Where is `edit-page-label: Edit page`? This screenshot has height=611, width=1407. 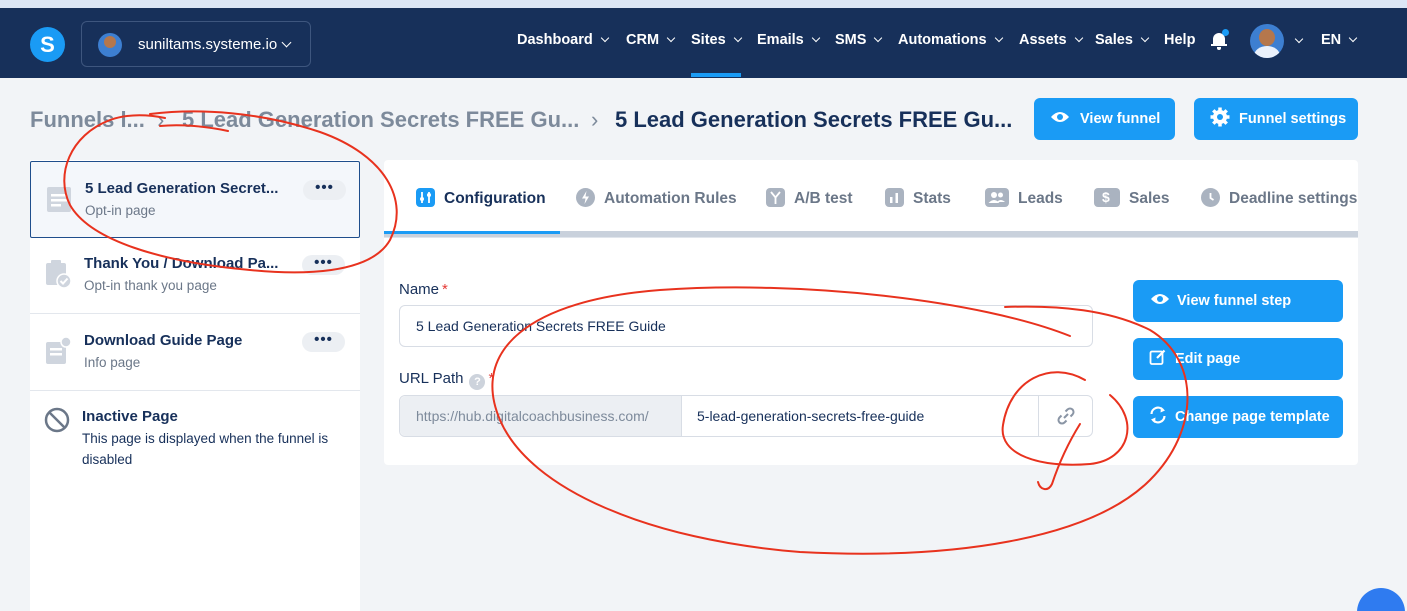
edit-page-label: Edit page is located at coordinates (1208, 359).